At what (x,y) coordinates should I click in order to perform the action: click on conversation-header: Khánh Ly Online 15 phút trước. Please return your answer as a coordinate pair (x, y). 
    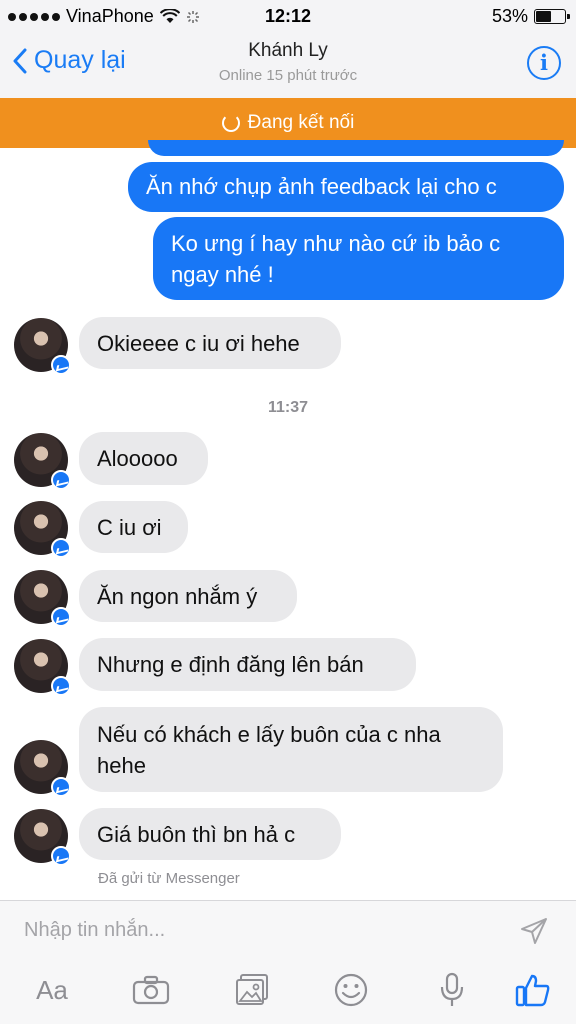
    Looking at the image, I should click on (288, 62).